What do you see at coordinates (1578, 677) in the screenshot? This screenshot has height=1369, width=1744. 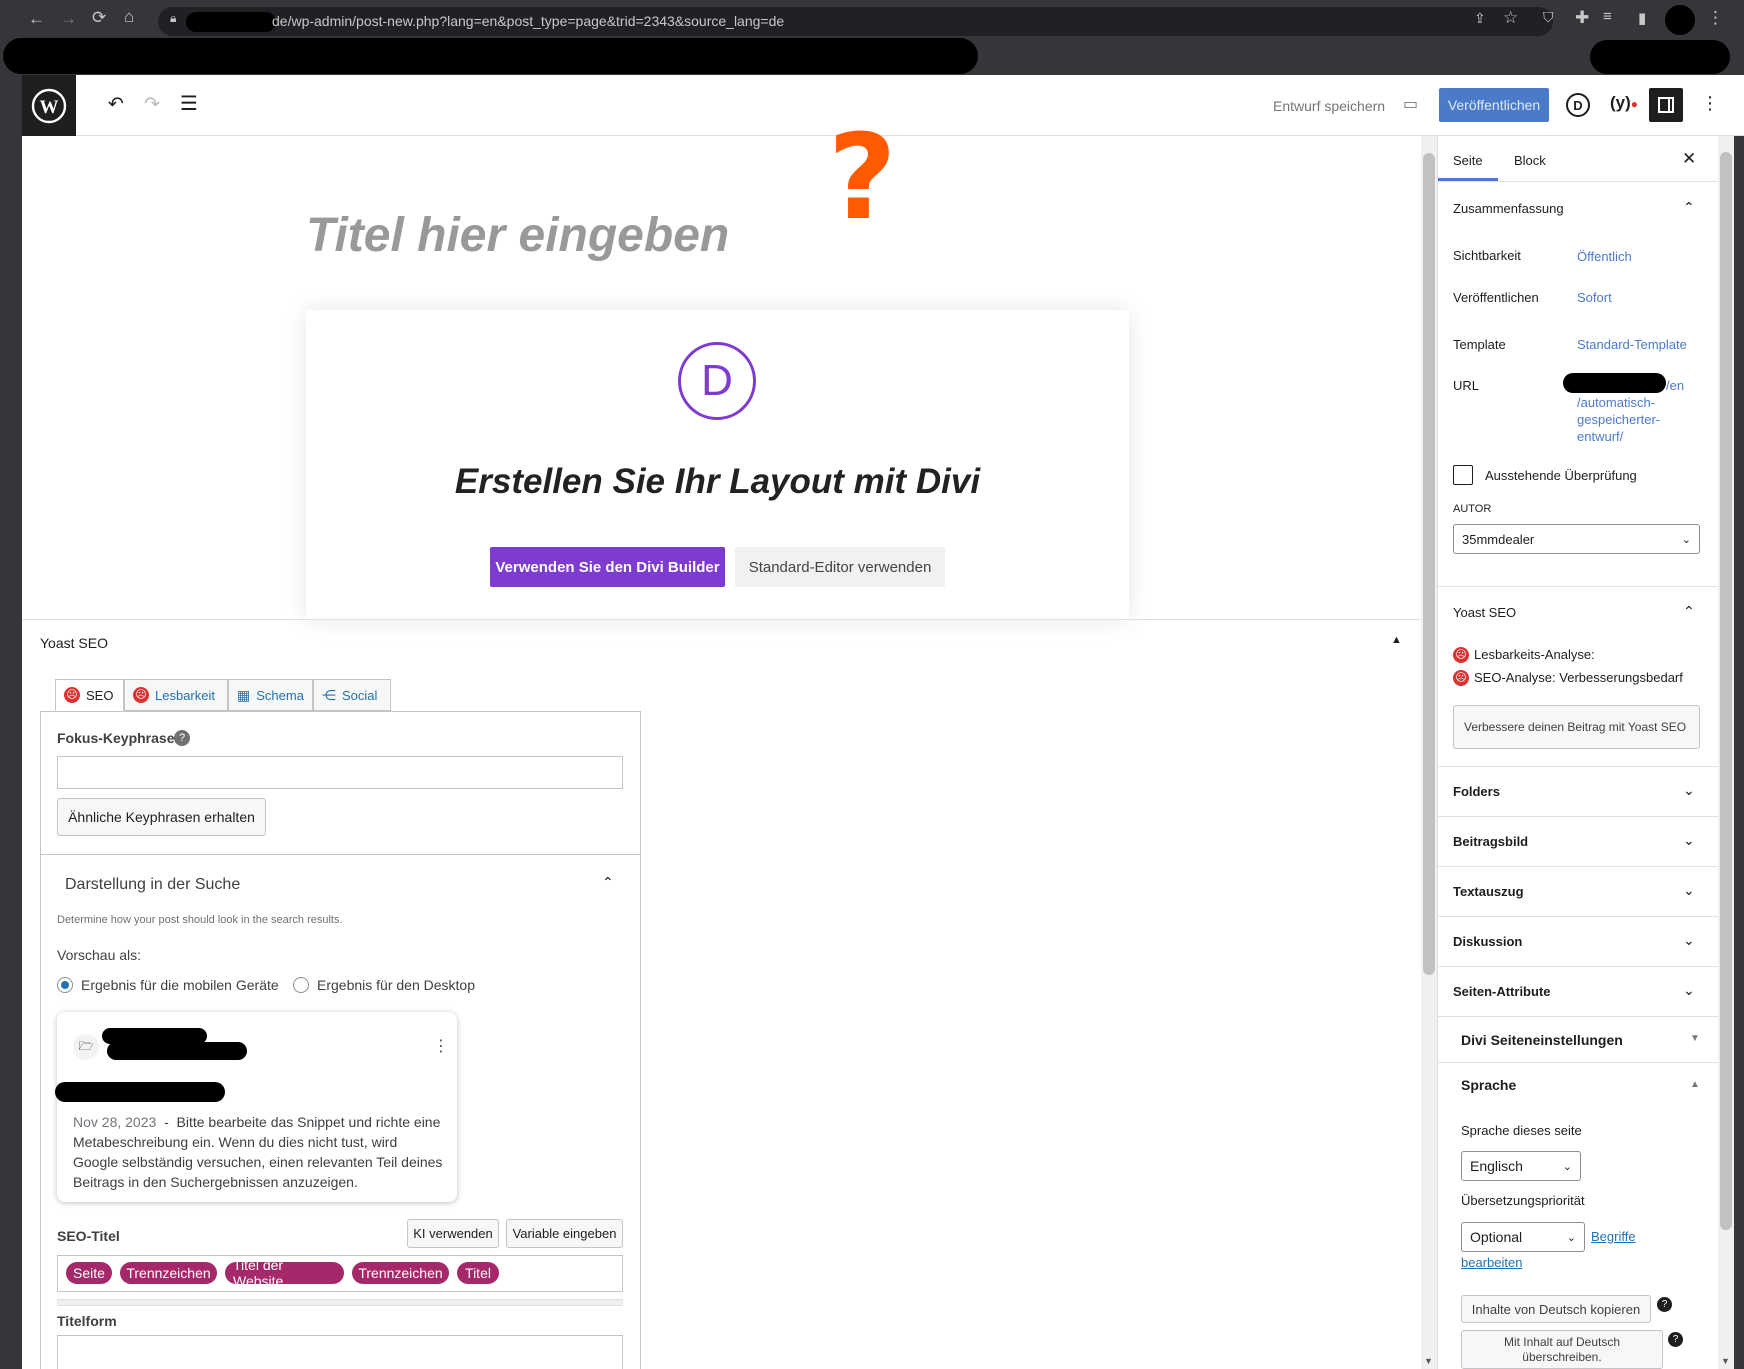 I see `seo-analysis-label: SEO-Analyse: Verbesserungsbedarf` at bounding box center [1578, 677].